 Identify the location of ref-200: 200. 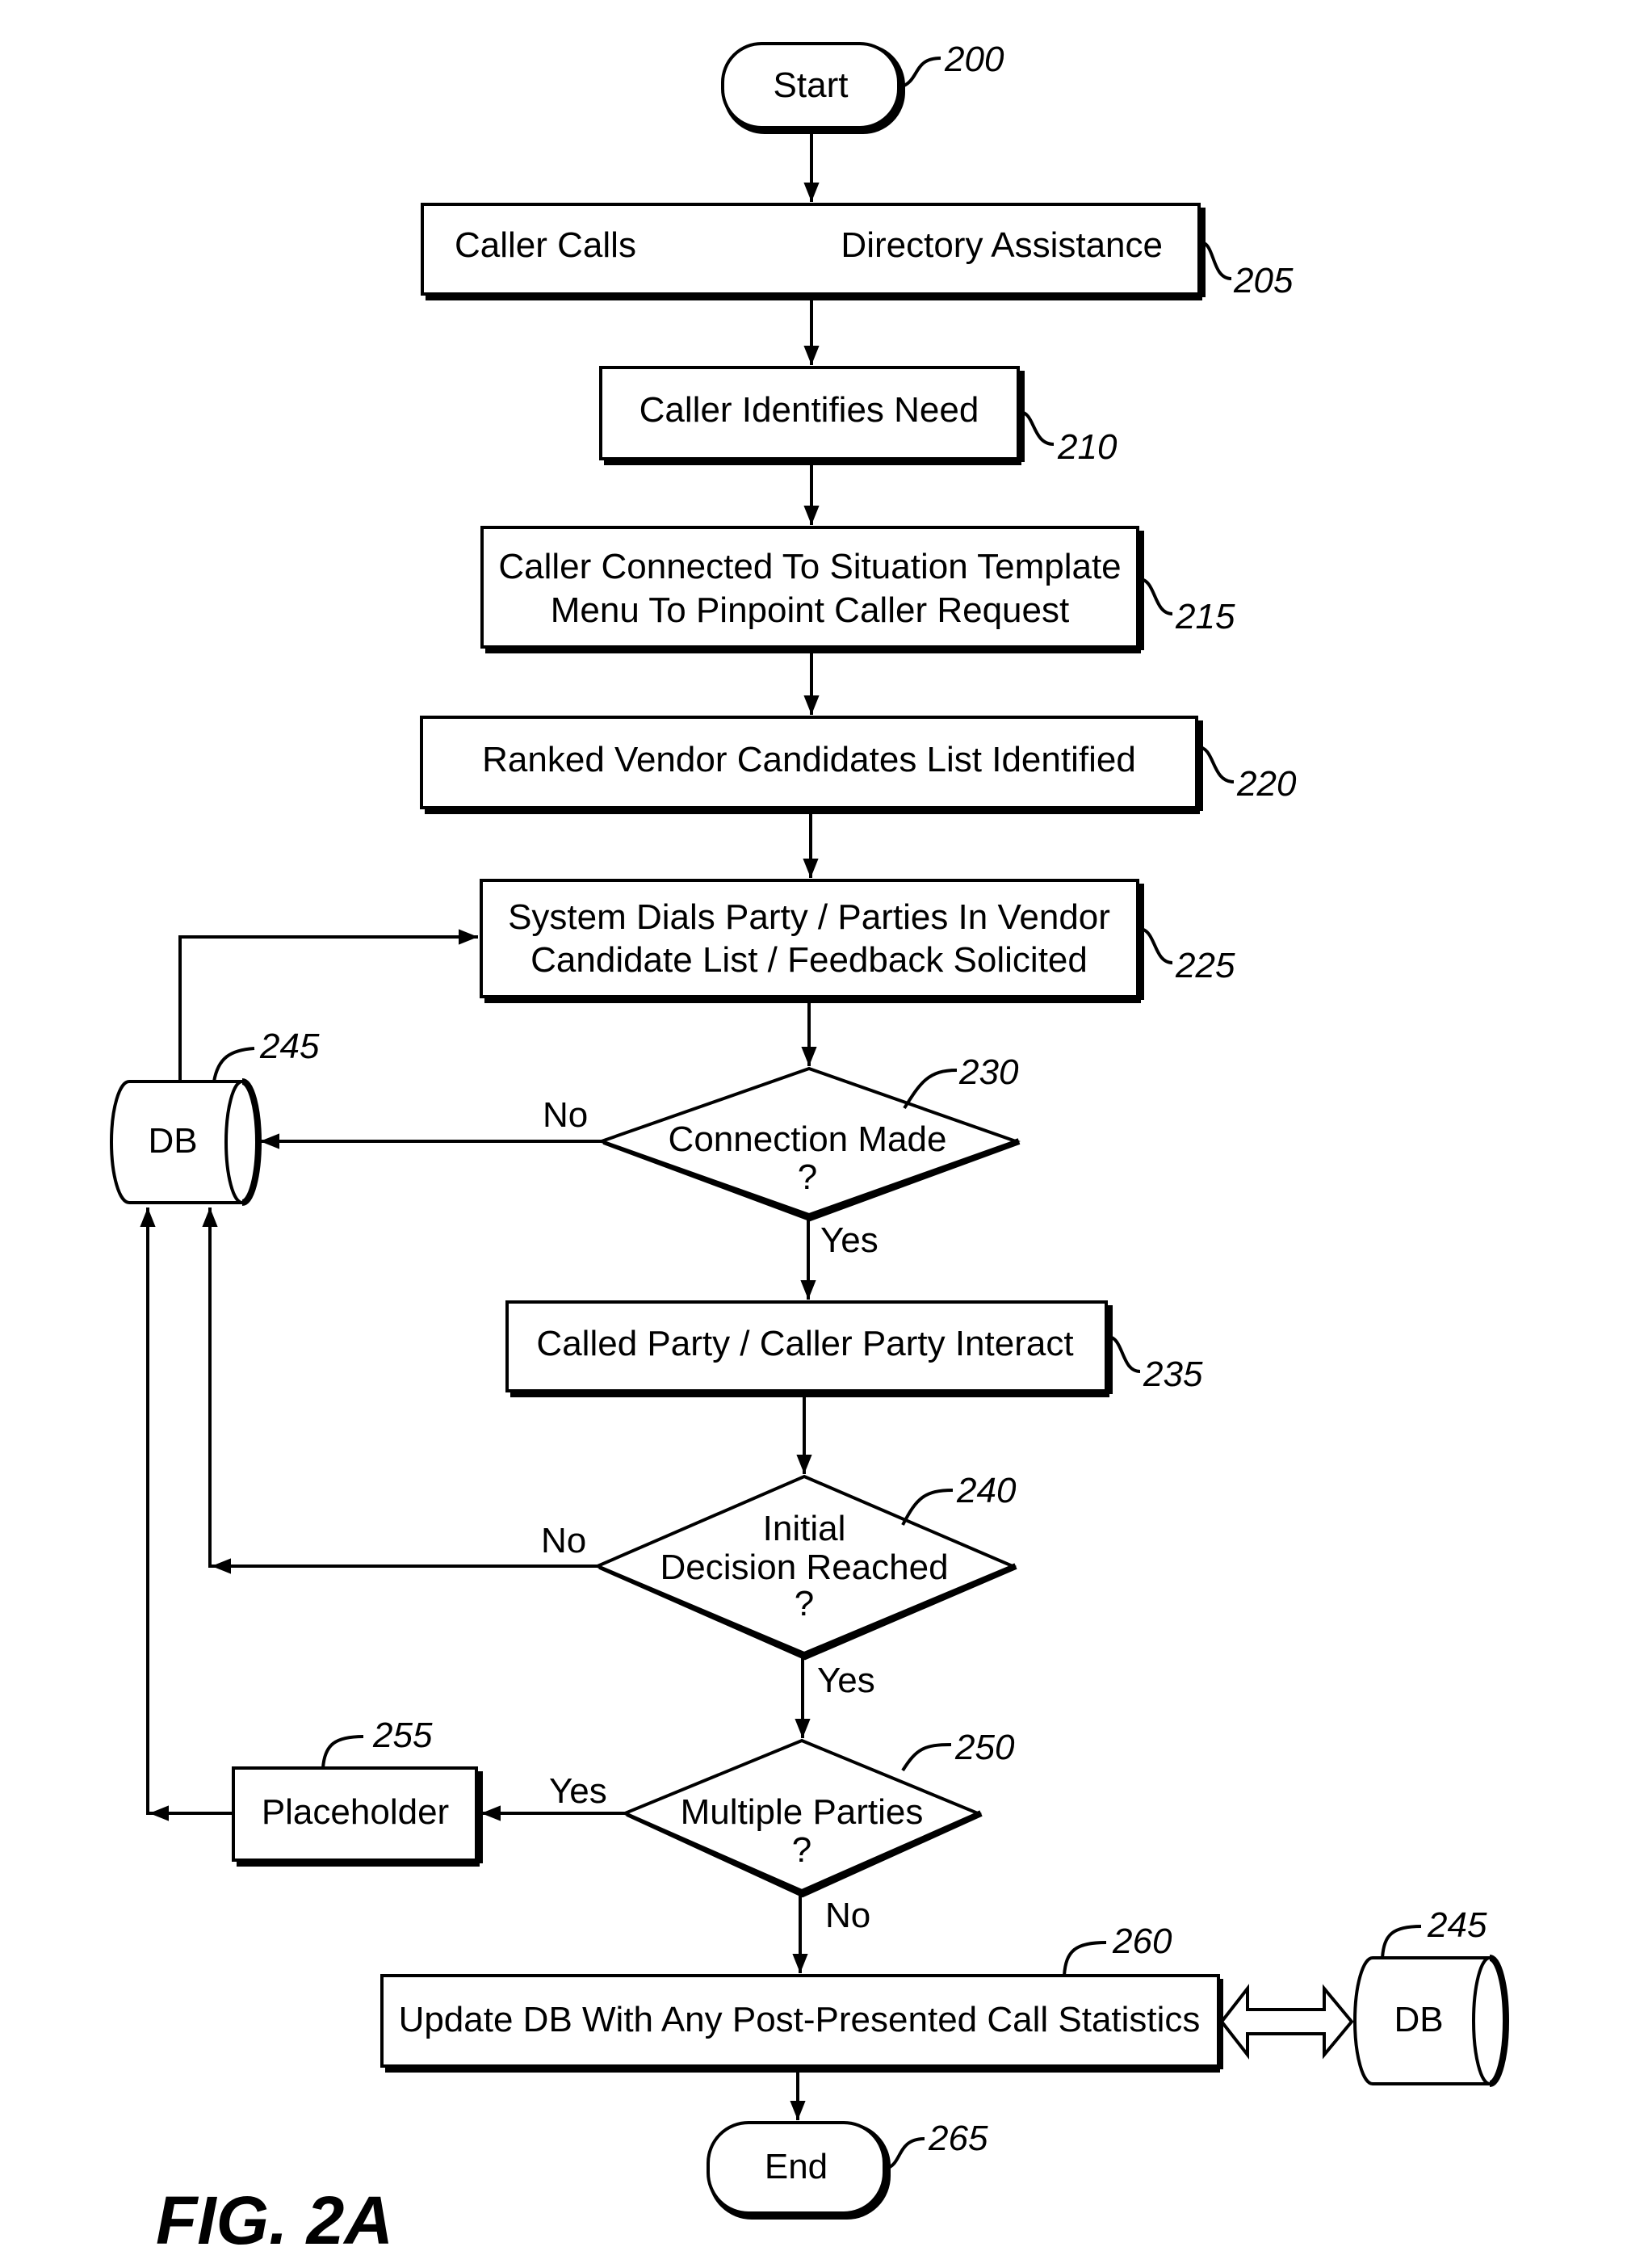
(974, 60).